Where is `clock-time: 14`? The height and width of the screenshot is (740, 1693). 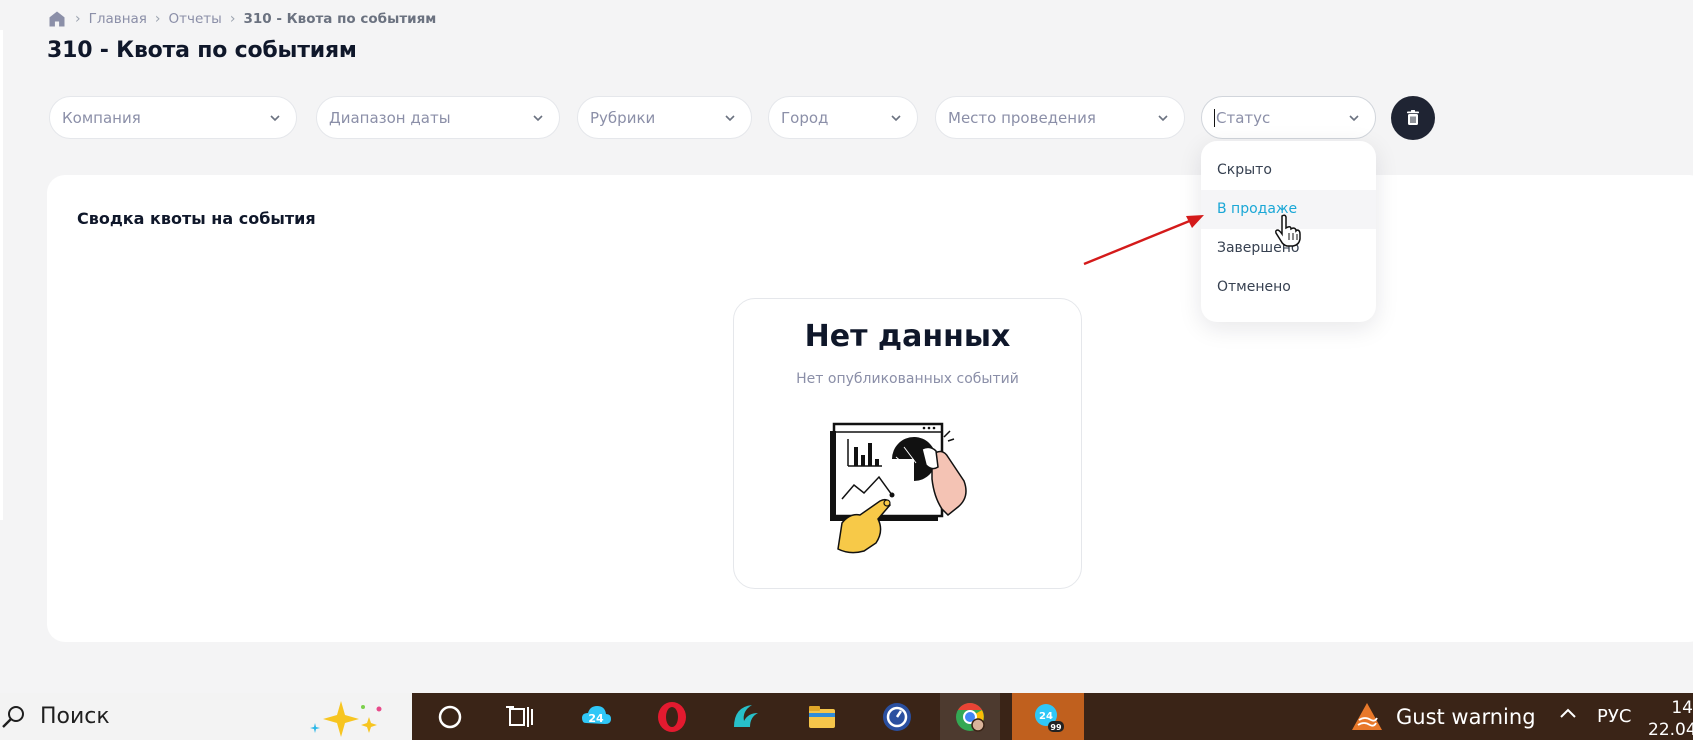 clock-time: 14 is located at coordinates (1682, 708).